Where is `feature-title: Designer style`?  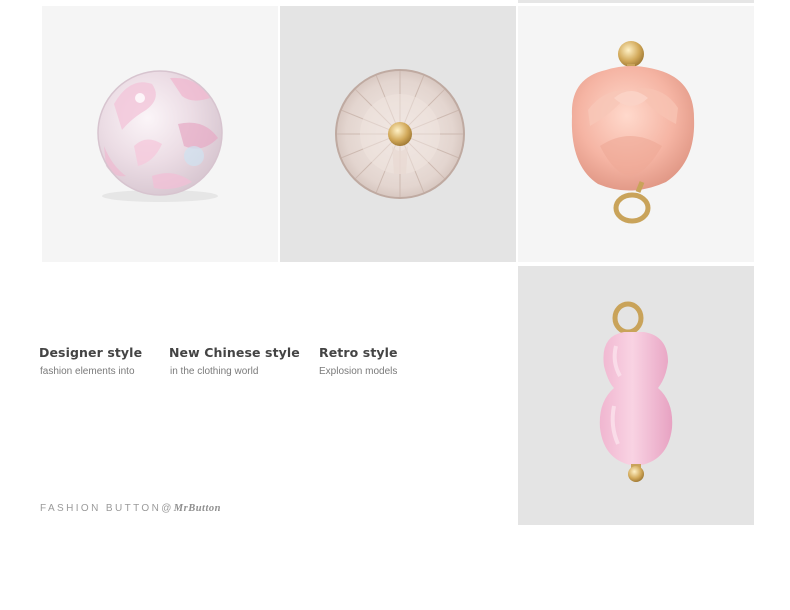 feature-title: Designer style is located at coordinates (91, 352).